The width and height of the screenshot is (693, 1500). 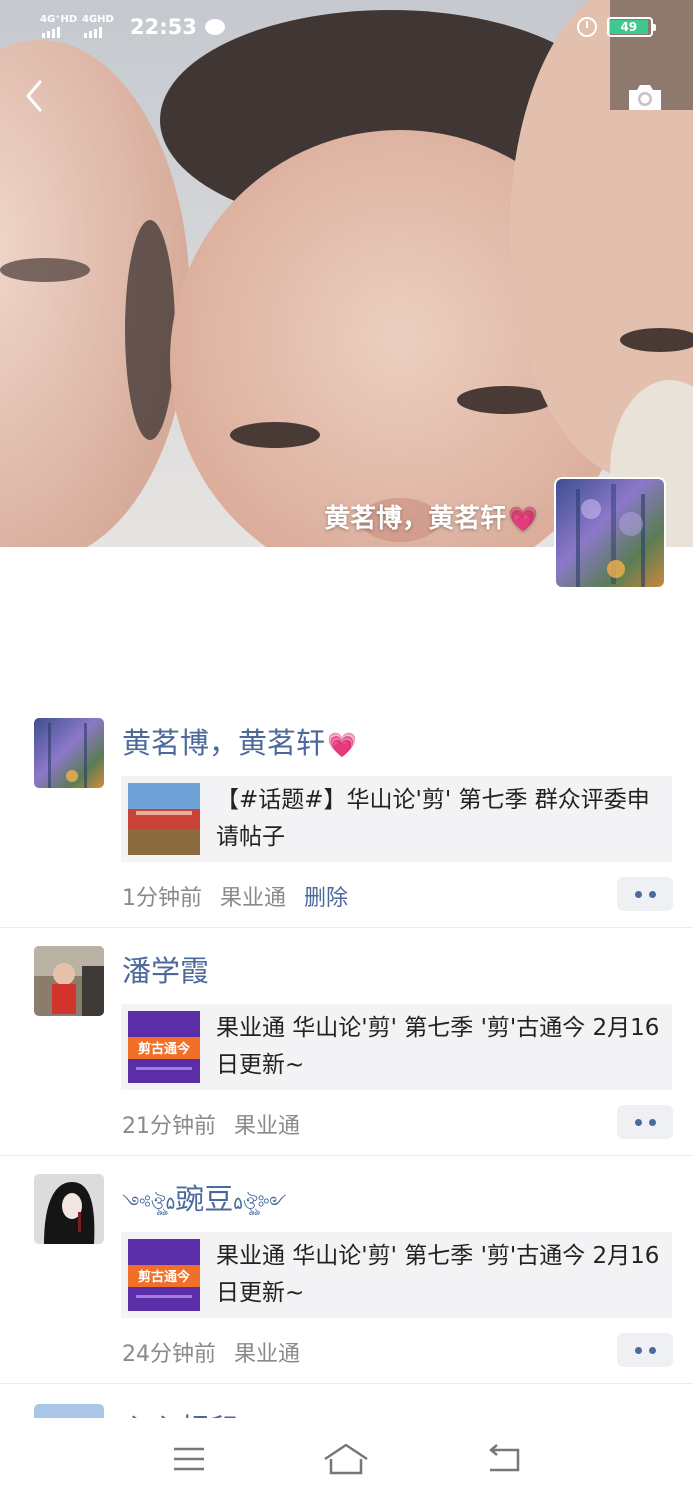 I want to click on post-author: 潘学霞, so click(x=165, y=969).